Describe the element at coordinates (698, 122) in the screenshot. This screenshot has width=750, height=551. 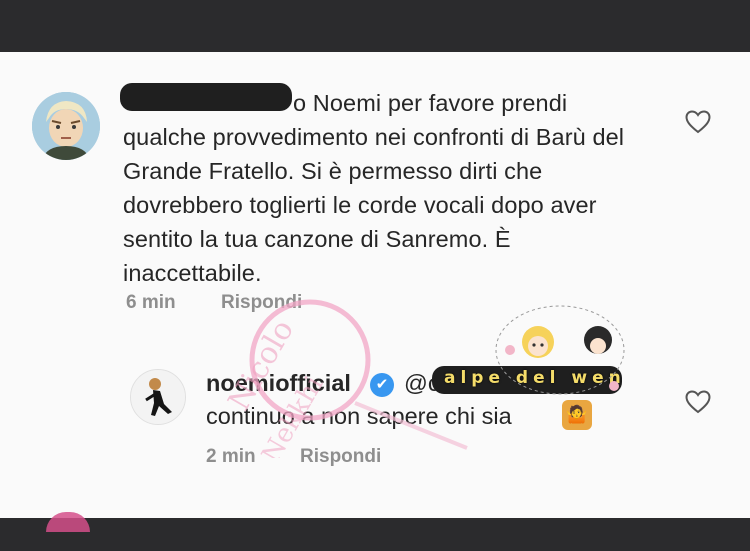
I see `like-heart-icon` at that location.